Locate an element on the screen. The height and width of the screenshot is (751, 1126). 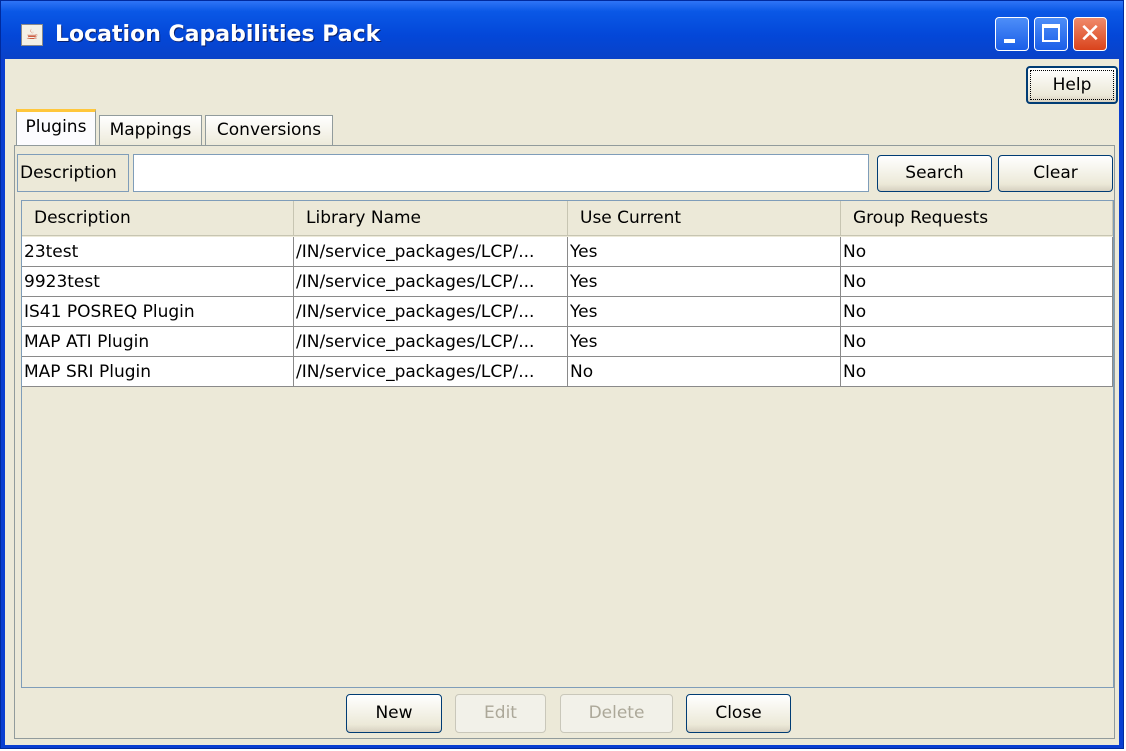
new-button: New is located at coordinates (394, 713).